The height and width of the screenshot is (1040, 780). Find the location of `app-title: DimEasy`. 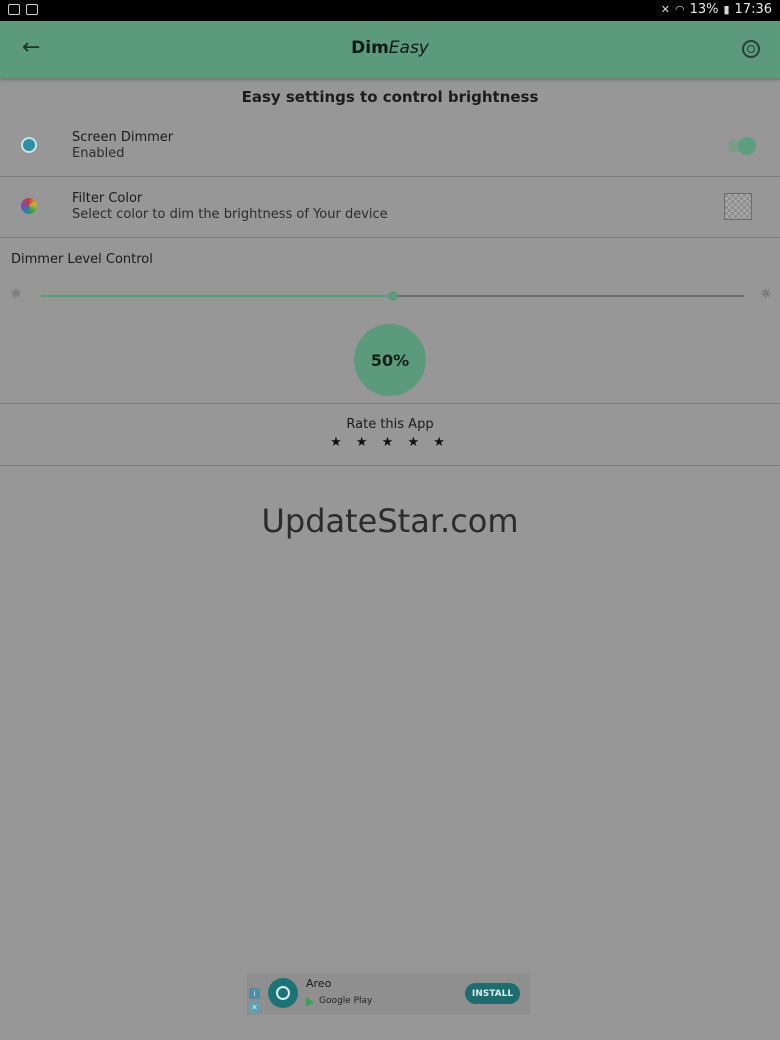

app-title: DimEasy is located at coordinates (390, 48).